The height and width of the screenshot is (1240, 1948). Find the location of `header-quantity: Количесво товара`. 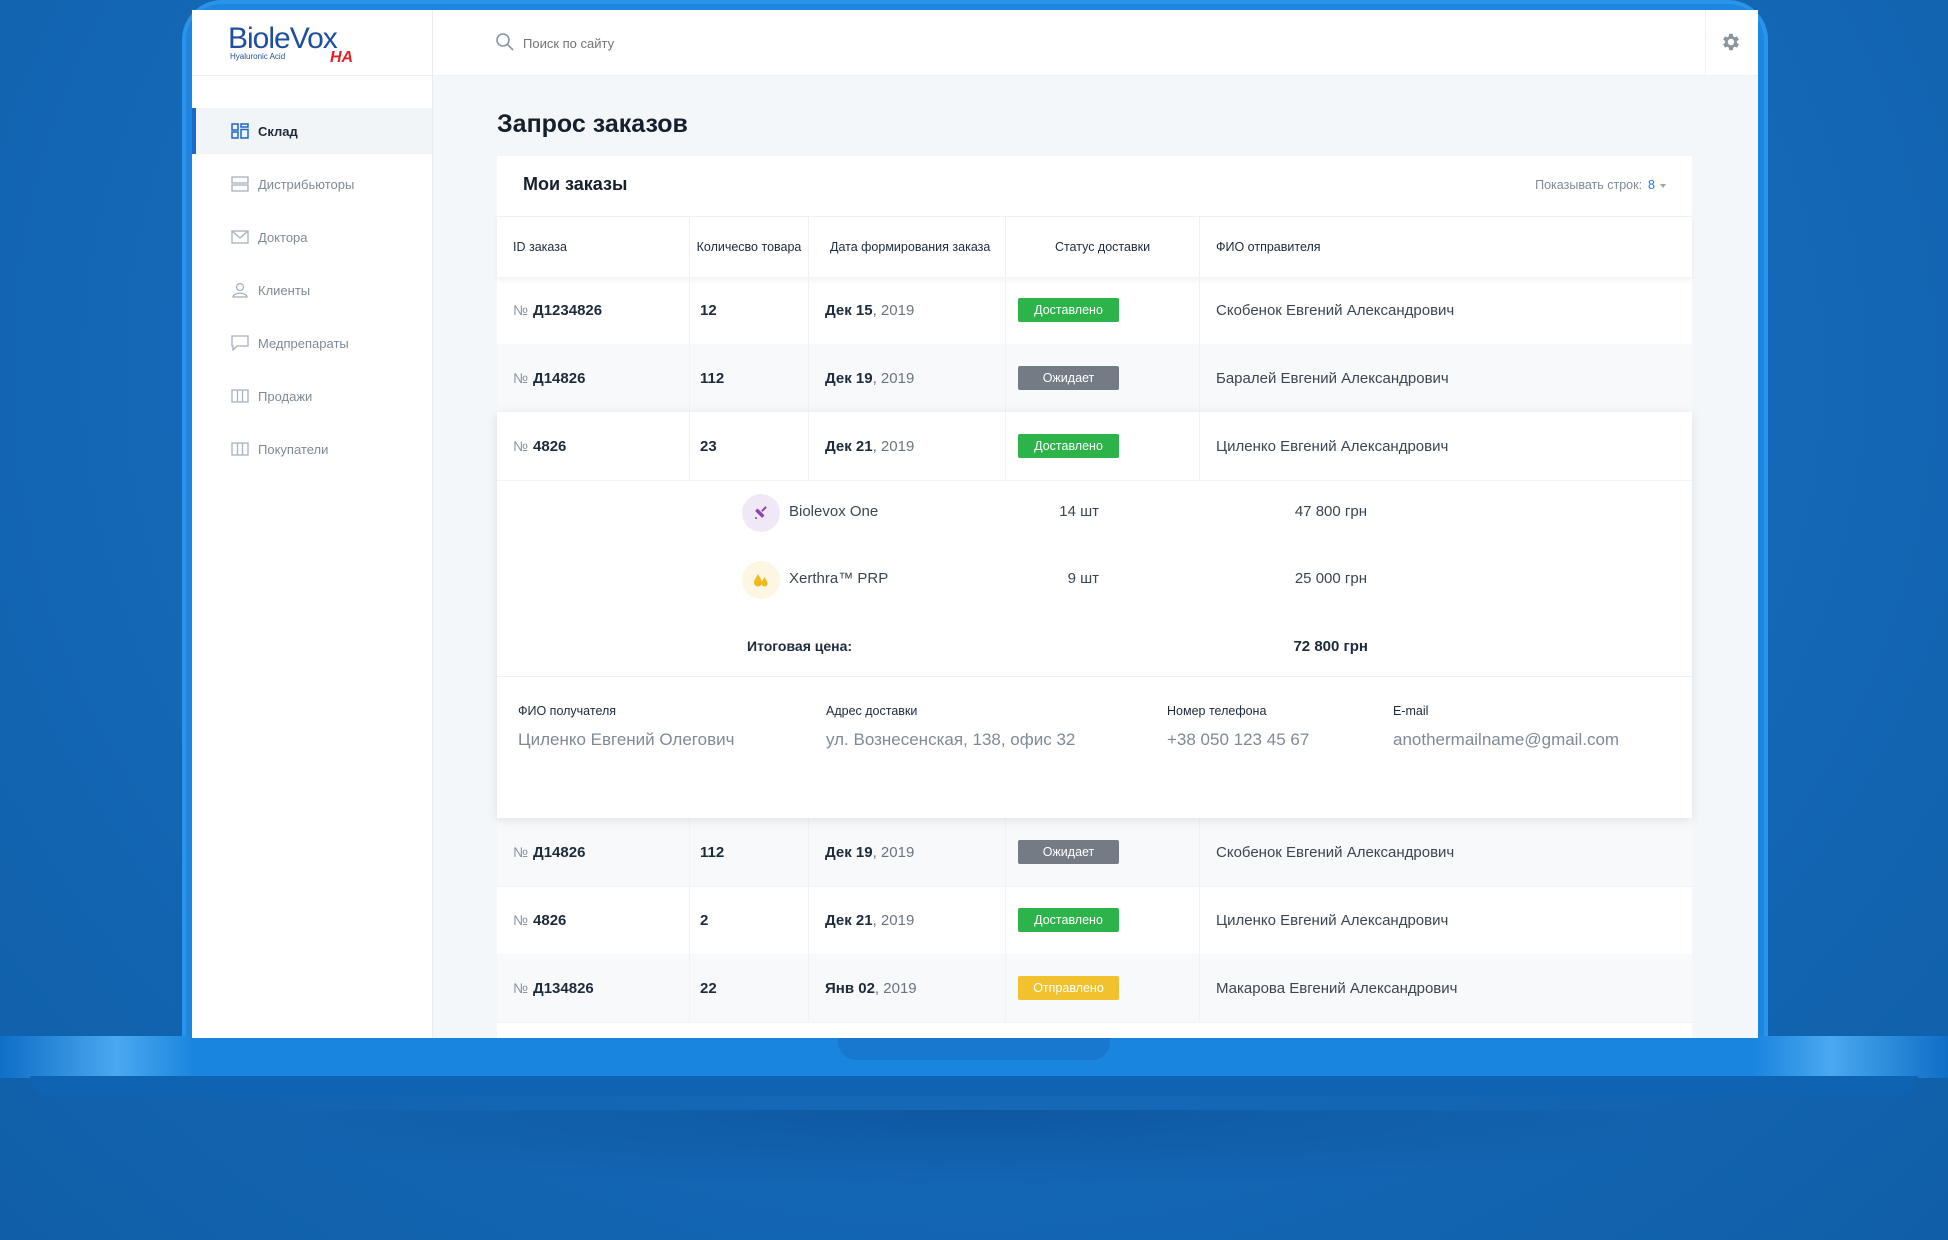

header-quantity: Количесво товара is located at coordinates (749, 247).